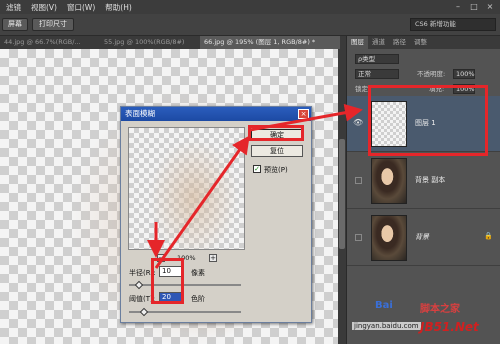 This screenshot has height=344, width=500. Describe the element at coordinates (194, 193) in the screenshot. I see `preview-image` at that location.